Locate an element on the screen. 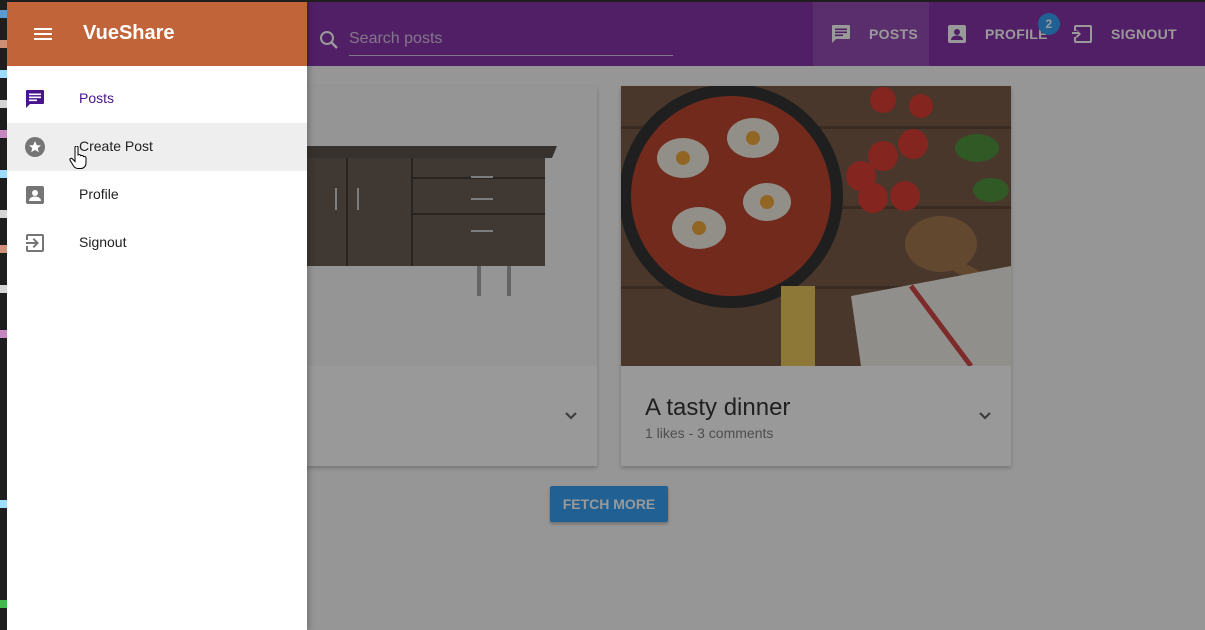  exit-icon is located at coordinates (35, 243).